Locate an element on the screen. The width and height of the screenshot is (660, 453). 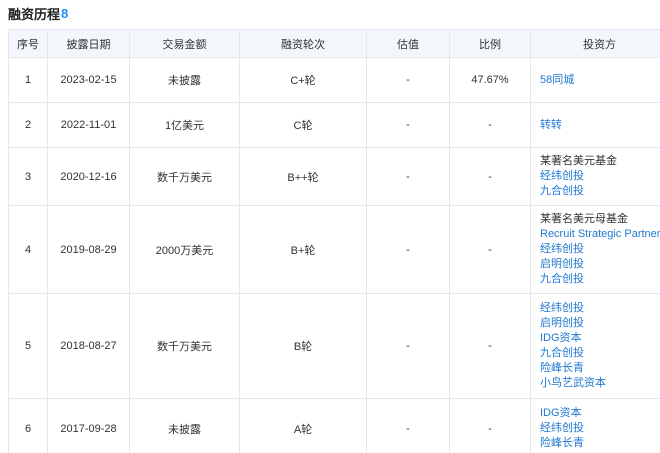
column-header-investors: 投资方 is located at coordinates (595, 43).